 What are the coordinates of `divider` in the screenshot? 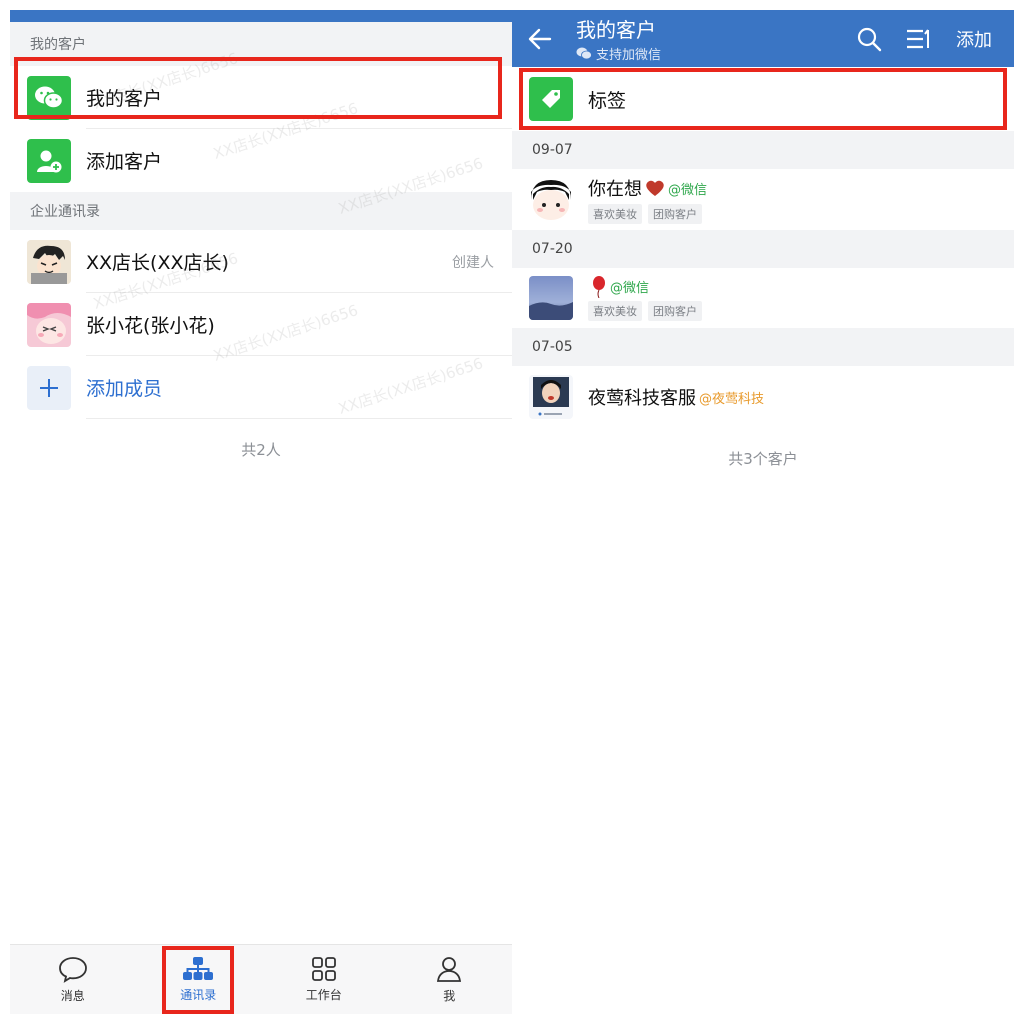 It's located at (299, 418).